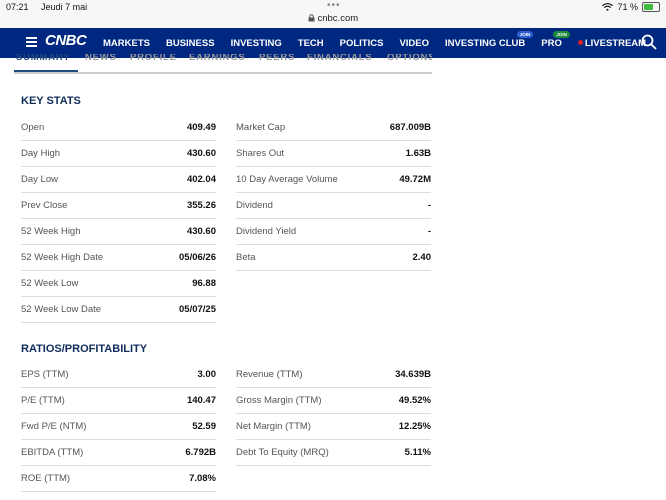 The height and width of the screenshot is (500, 666). Describe the element at coordinates (338, 18) in the screenshot. I see `url-text: cnbc.com` at that location.